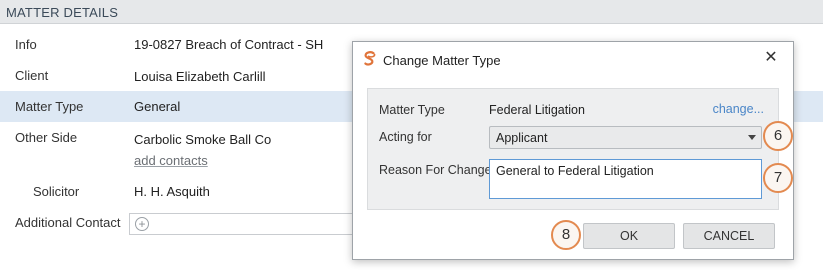 The image size is (823, 270). I want to click on step-marker-7: 7, so click(778, 178).